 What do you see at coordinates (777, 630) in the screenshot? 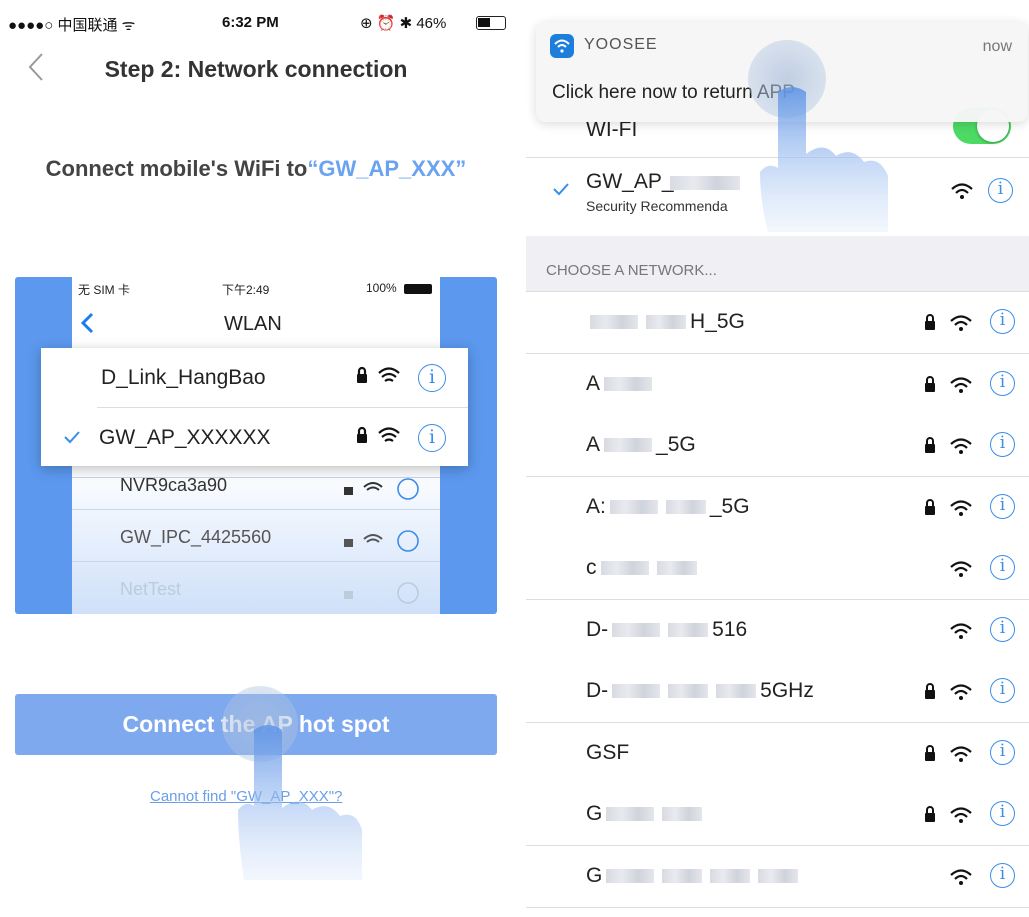
I see `network-row: D- 516 i` at bounding box center [777, 630].